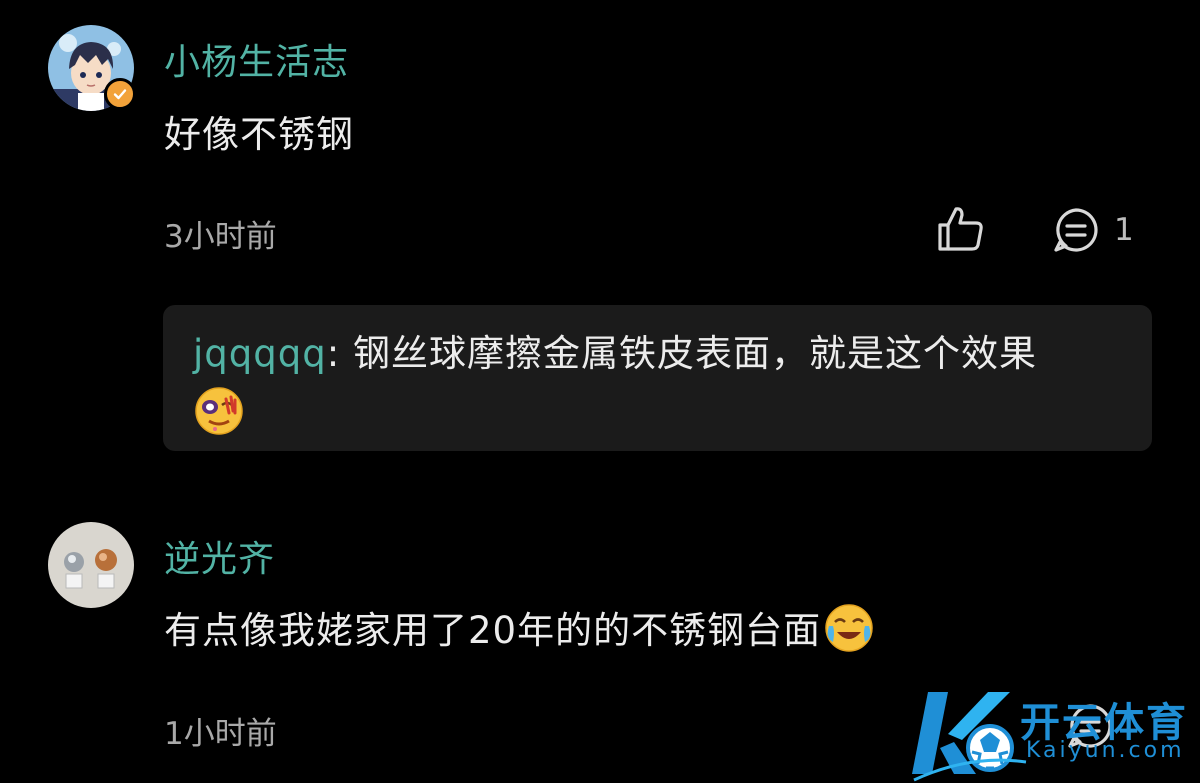  Describe the element at coordinates (1105, 750) in the screenshot. I see `watermark-brand-en: Kaiyun.com` at that location.